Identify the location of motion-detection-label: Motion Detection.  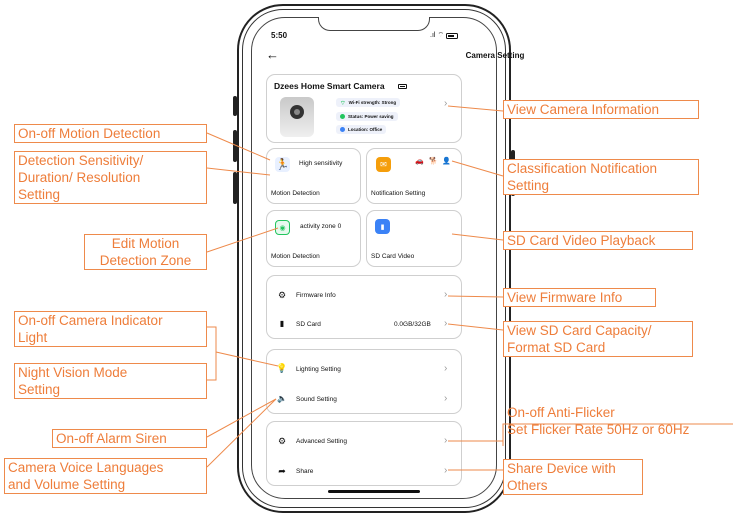
(295, 193).